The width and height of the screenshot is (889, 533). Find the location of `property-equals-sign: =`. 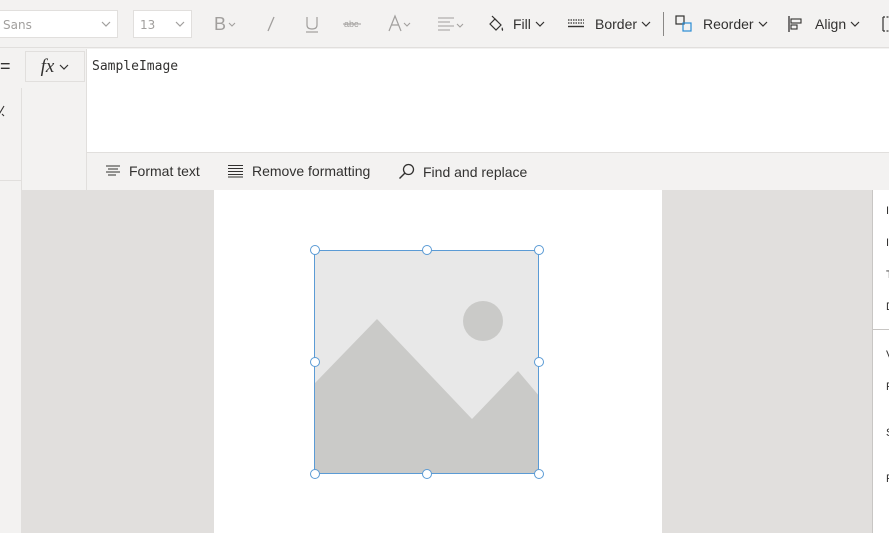

property-equals-sign: = is located at coordinates (5, 66).